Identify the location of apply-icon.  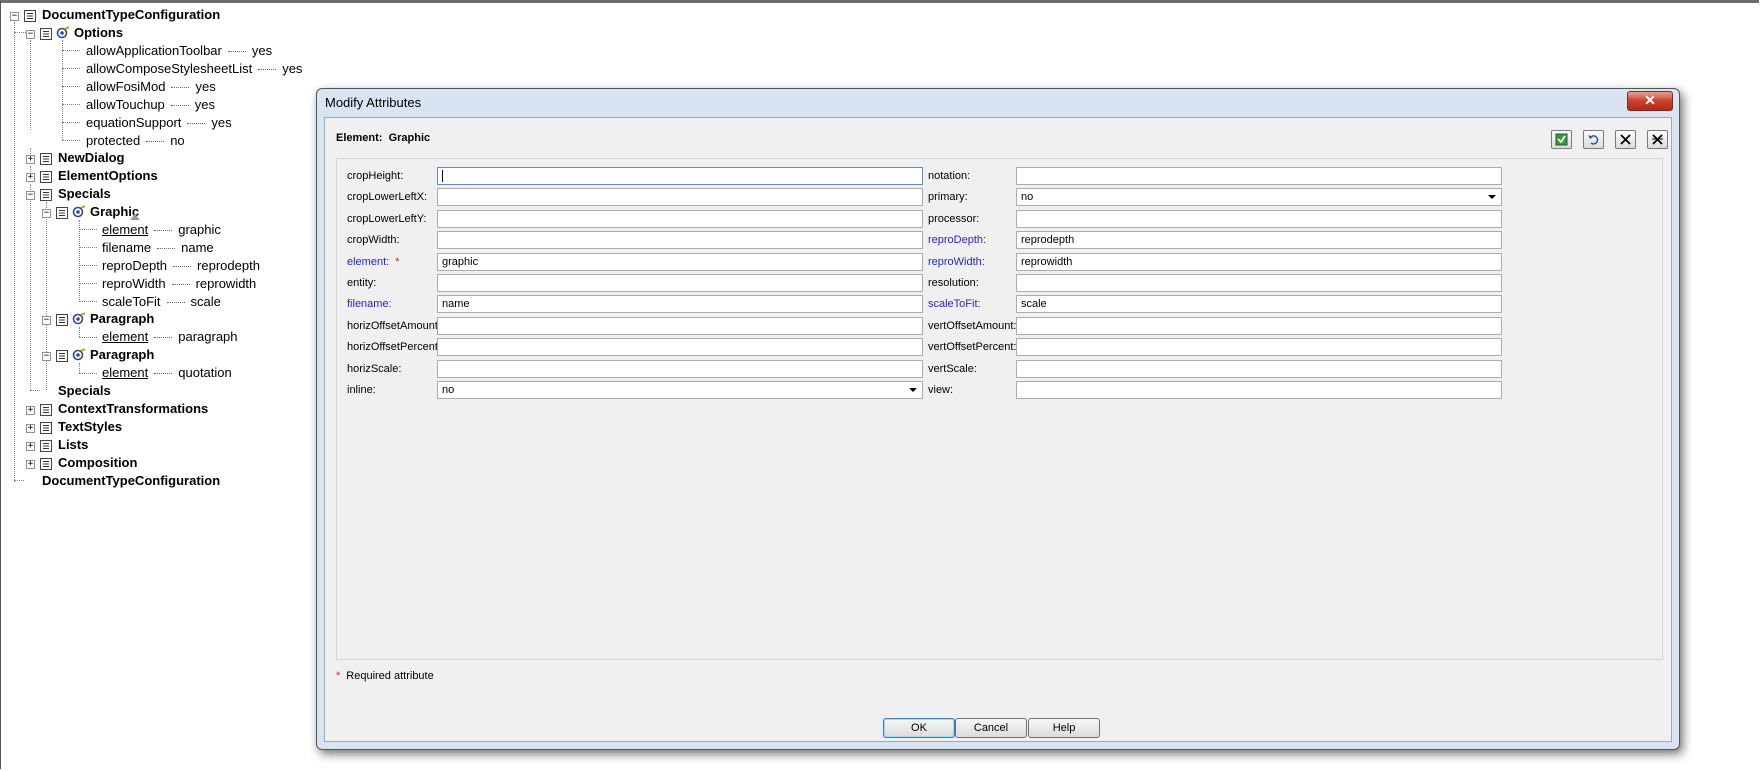
(1561, 139).